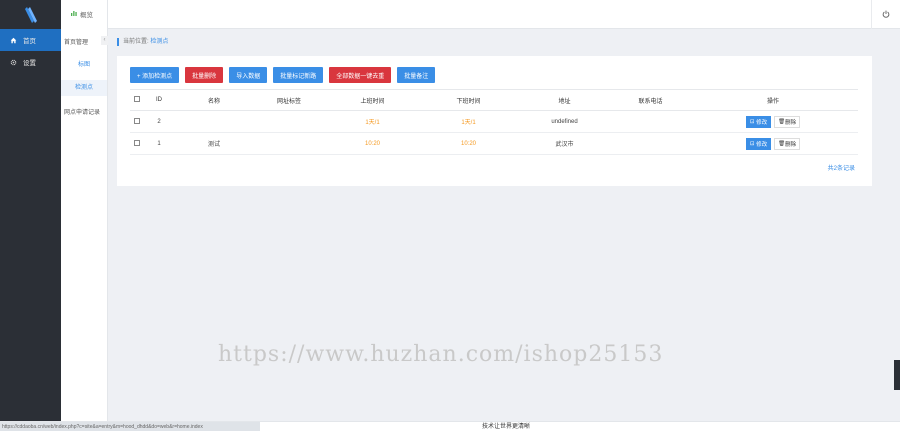 The width and height of the screenshot is (900, 431). I want to click on main-sidebar: 首页 设置, so click(30, 215).